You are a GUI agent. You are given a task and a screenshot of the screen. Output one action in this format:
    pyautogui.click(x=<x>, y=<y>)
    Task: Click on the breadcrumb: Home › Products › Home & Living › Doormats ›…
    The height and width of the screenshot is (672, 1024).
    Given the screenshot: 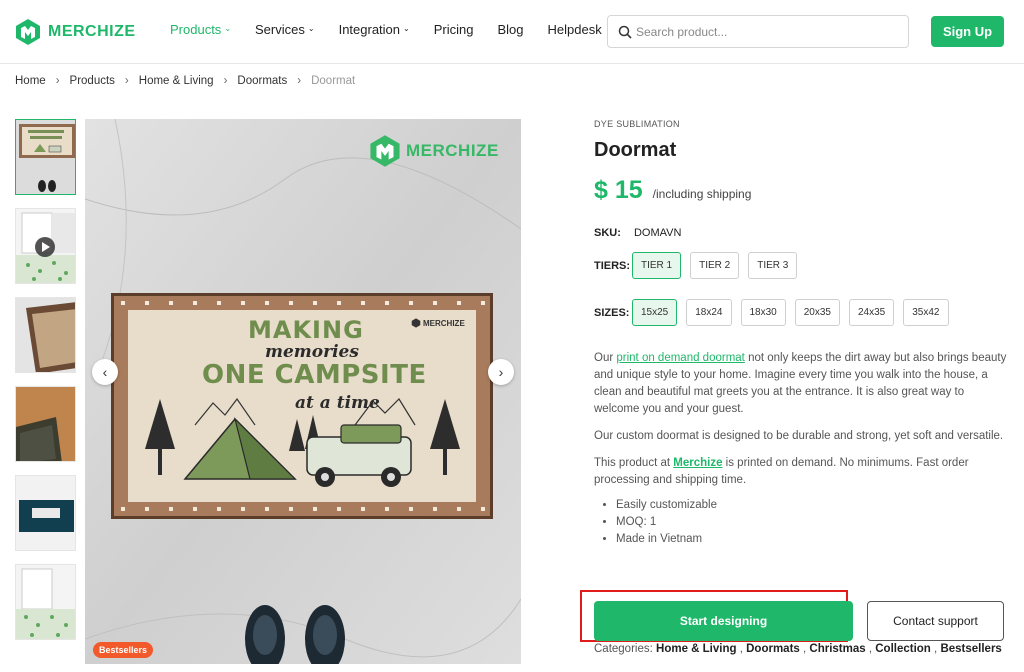 What is the action you would take?
    pyautogui.click(x=185, y=81)
    